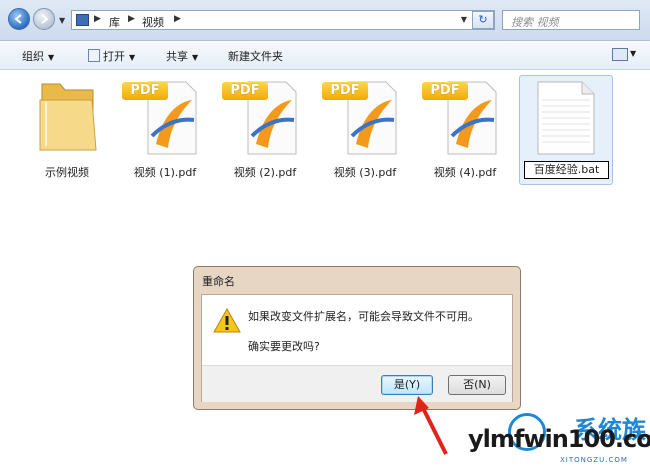  What do you see at coordinates (407, 385) in the screenshot?
I see `yes-button: 是(Y)` at bounding box center [407, 385].